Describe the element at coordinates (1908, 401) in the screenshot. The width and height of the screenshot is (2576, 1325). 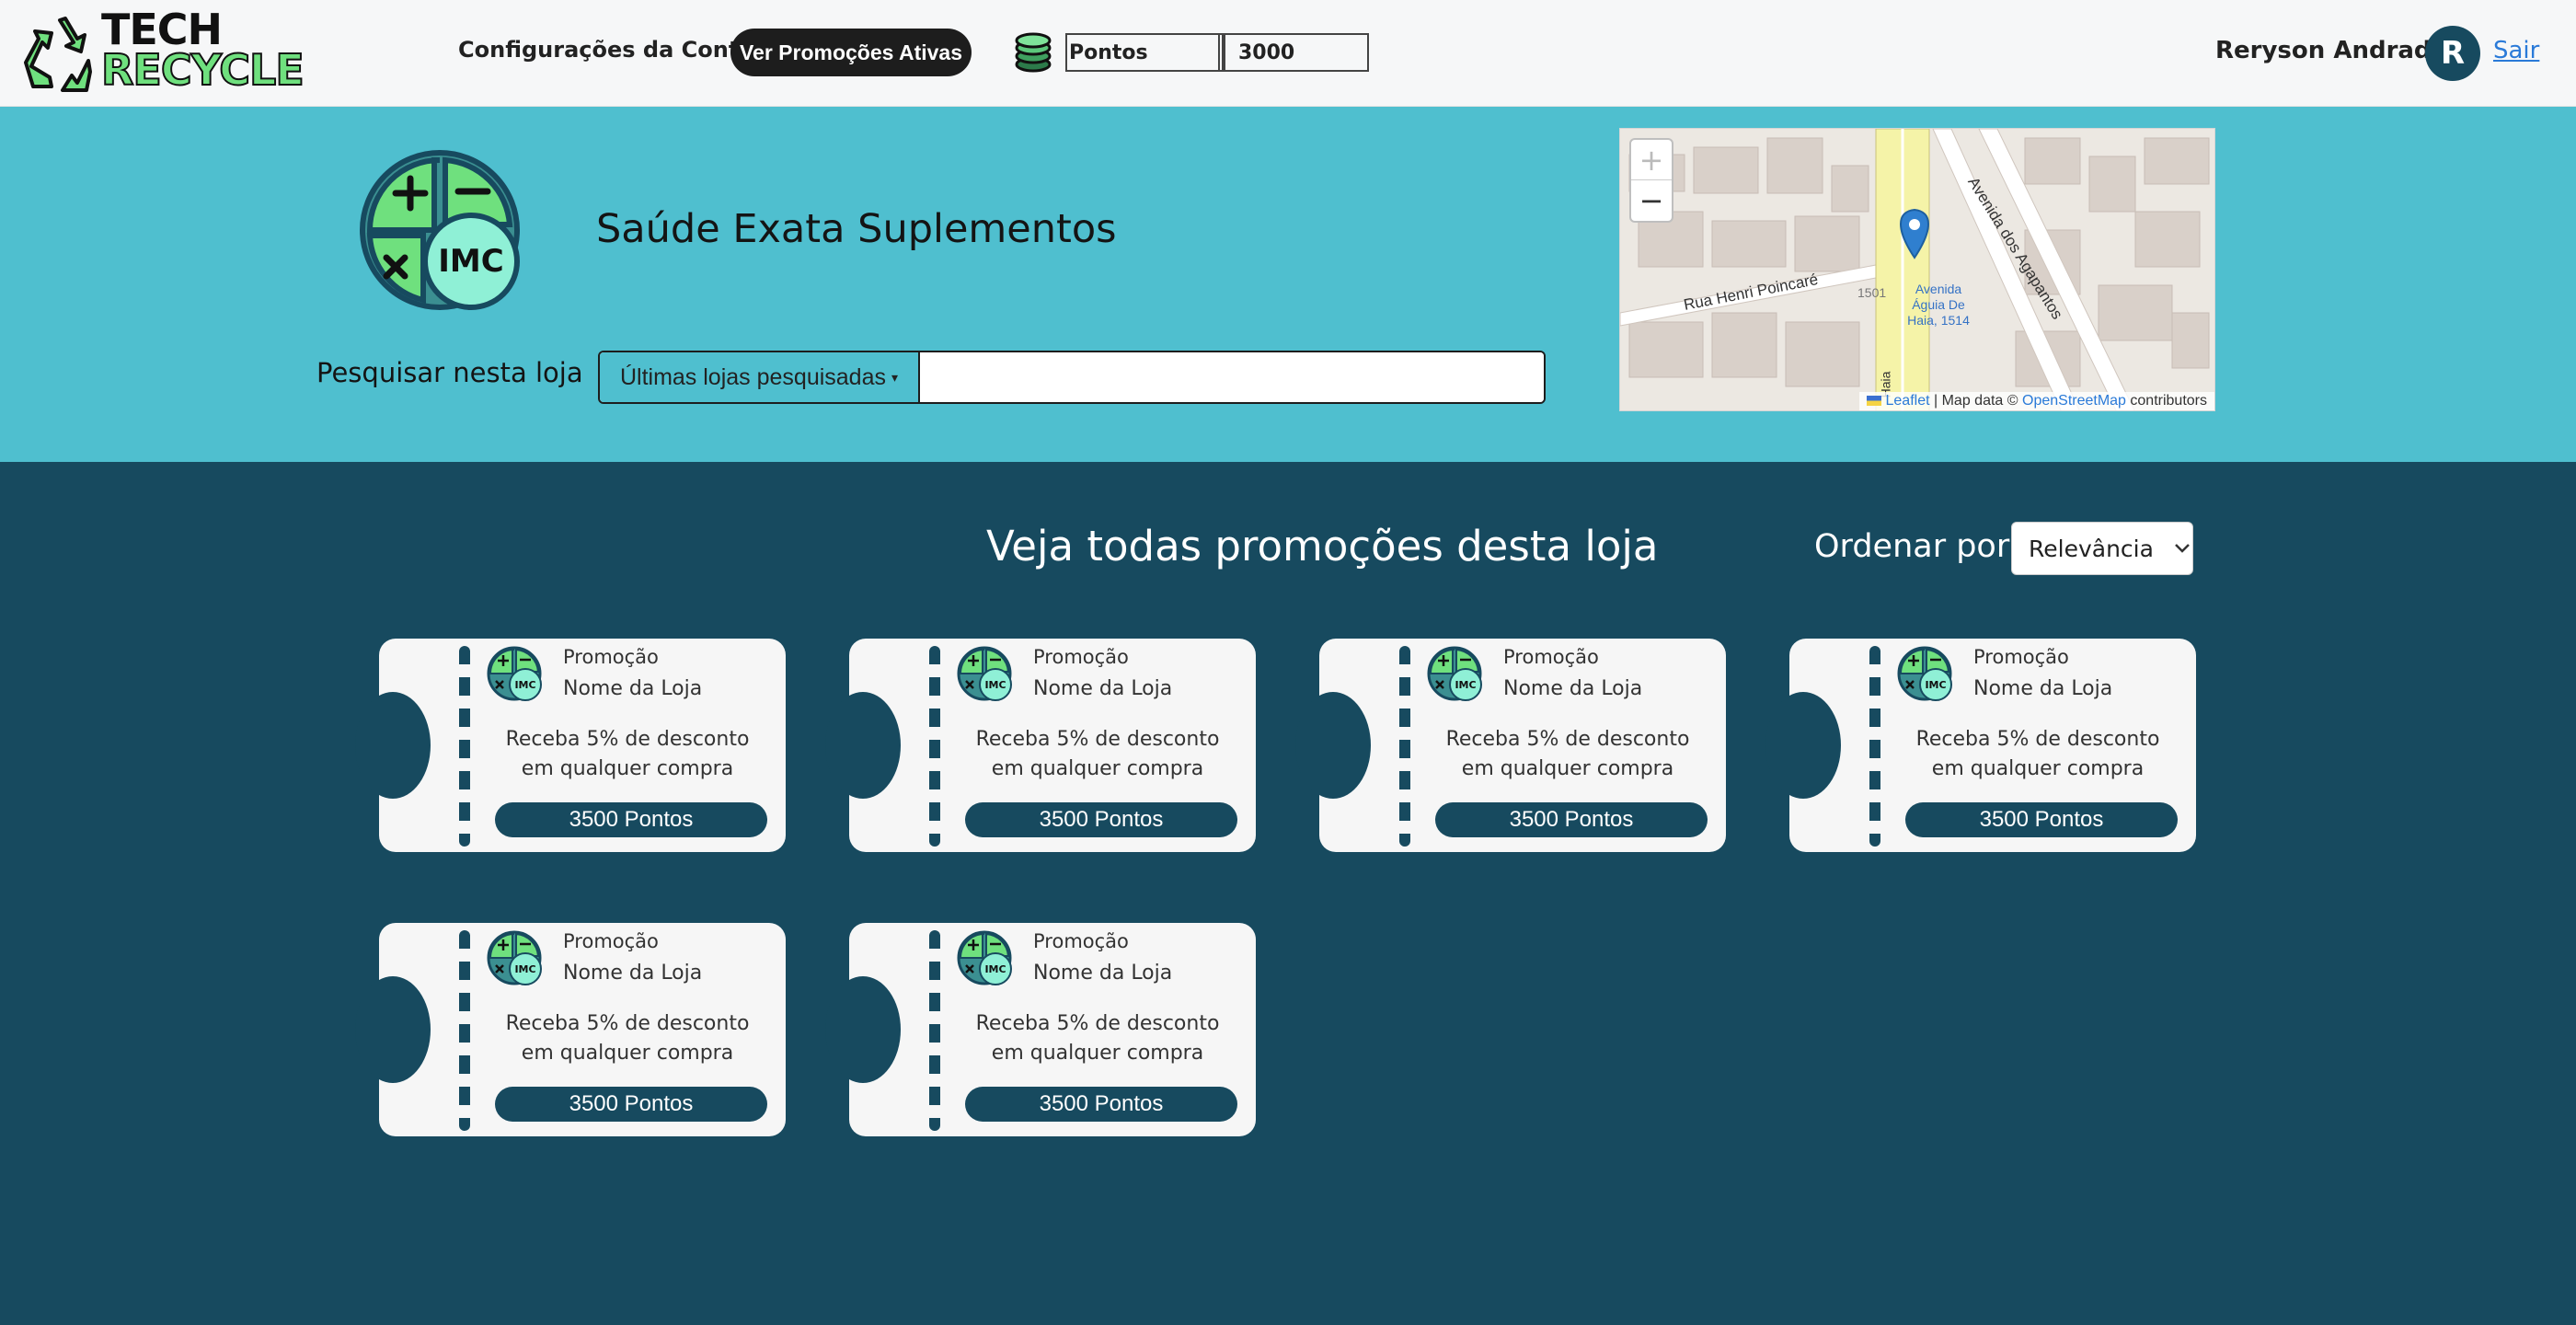
I see `leaflet-link: Leaflet` at that location.